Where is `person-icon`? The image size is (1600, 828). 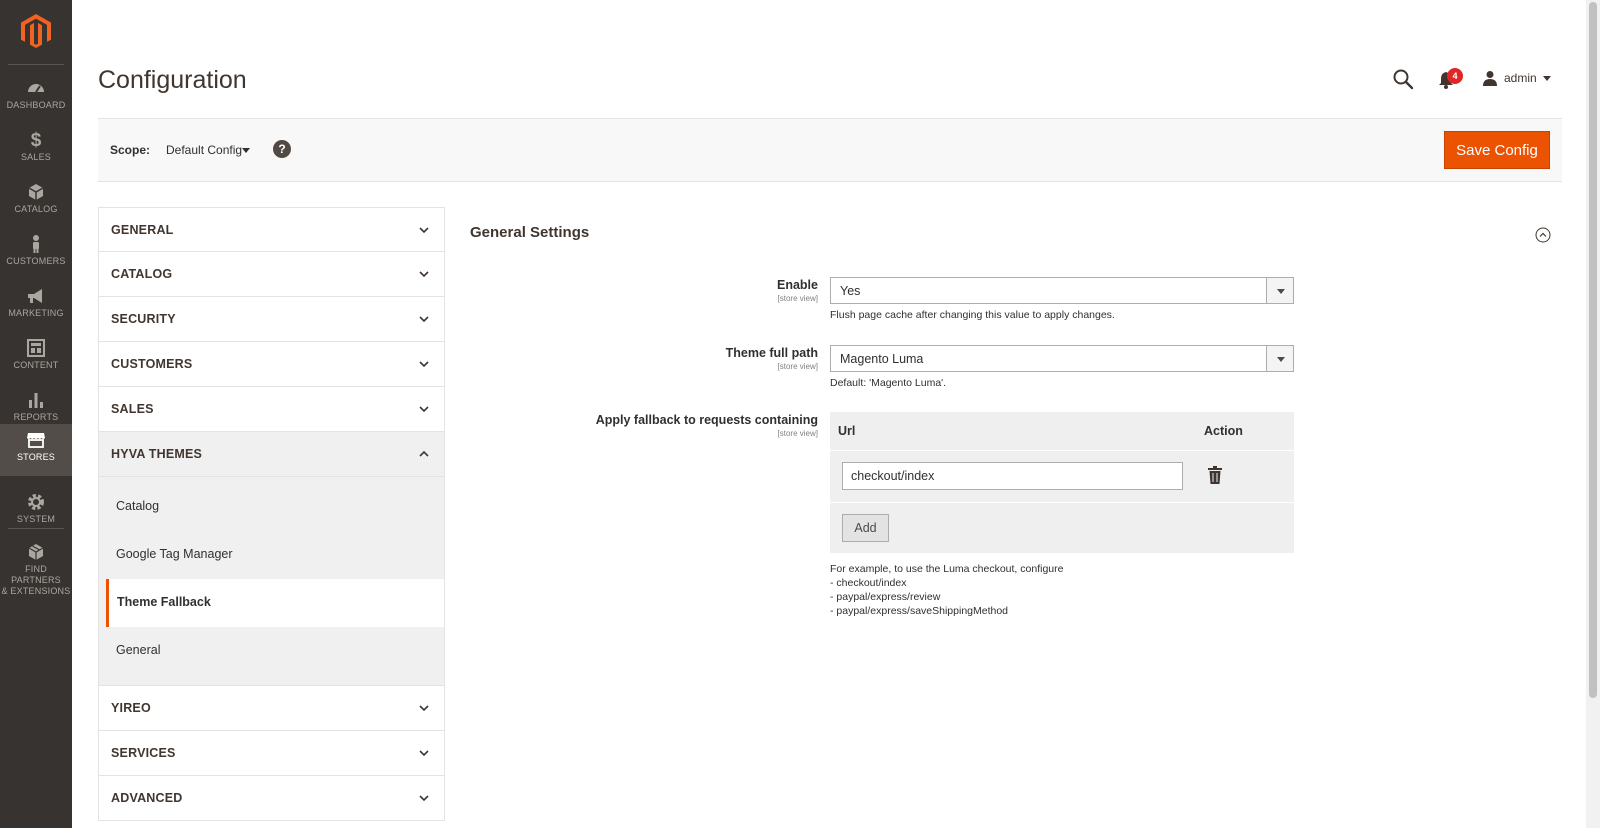
person-icon is located at coordinates (36, 245).